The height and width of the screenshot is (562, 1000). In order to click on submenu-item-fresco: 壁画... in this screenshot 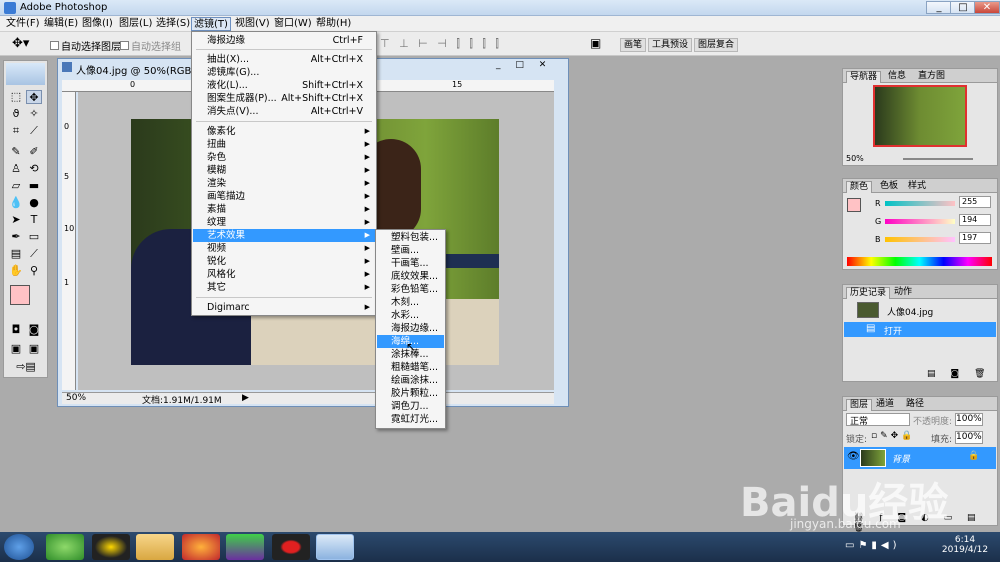, I will do `click(410, 250)`.